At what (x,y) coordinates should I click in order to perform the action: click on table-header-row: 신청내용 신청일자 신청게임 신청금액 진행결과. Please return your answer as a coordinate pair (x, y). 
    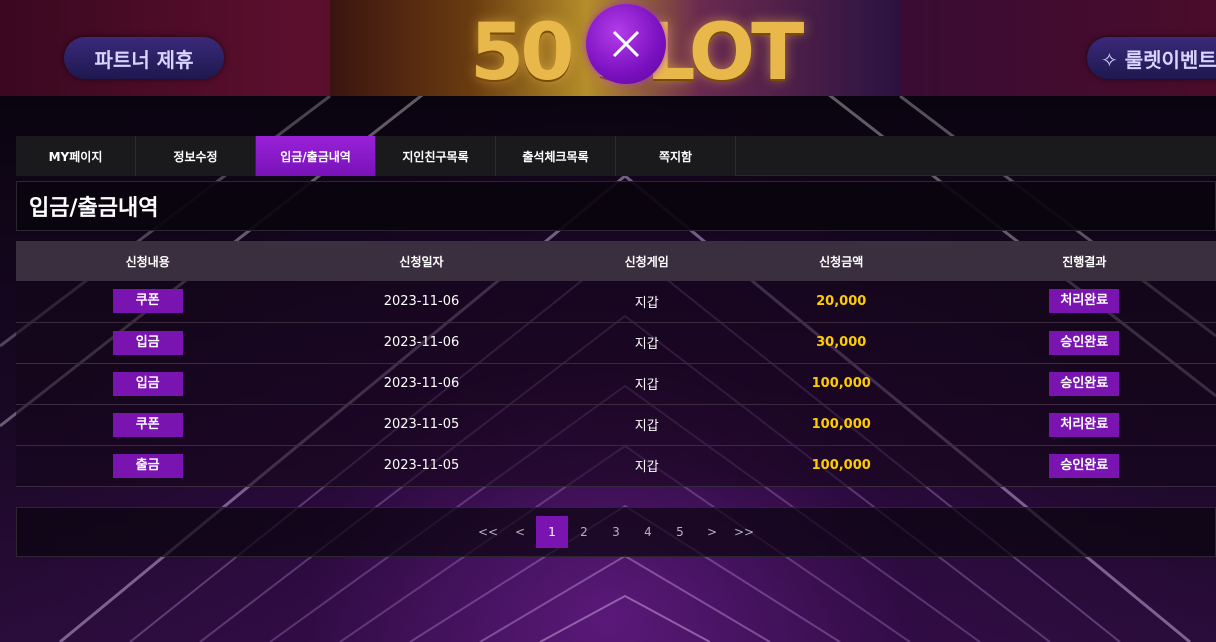
    Looking at the image, I should click on (616, 261).